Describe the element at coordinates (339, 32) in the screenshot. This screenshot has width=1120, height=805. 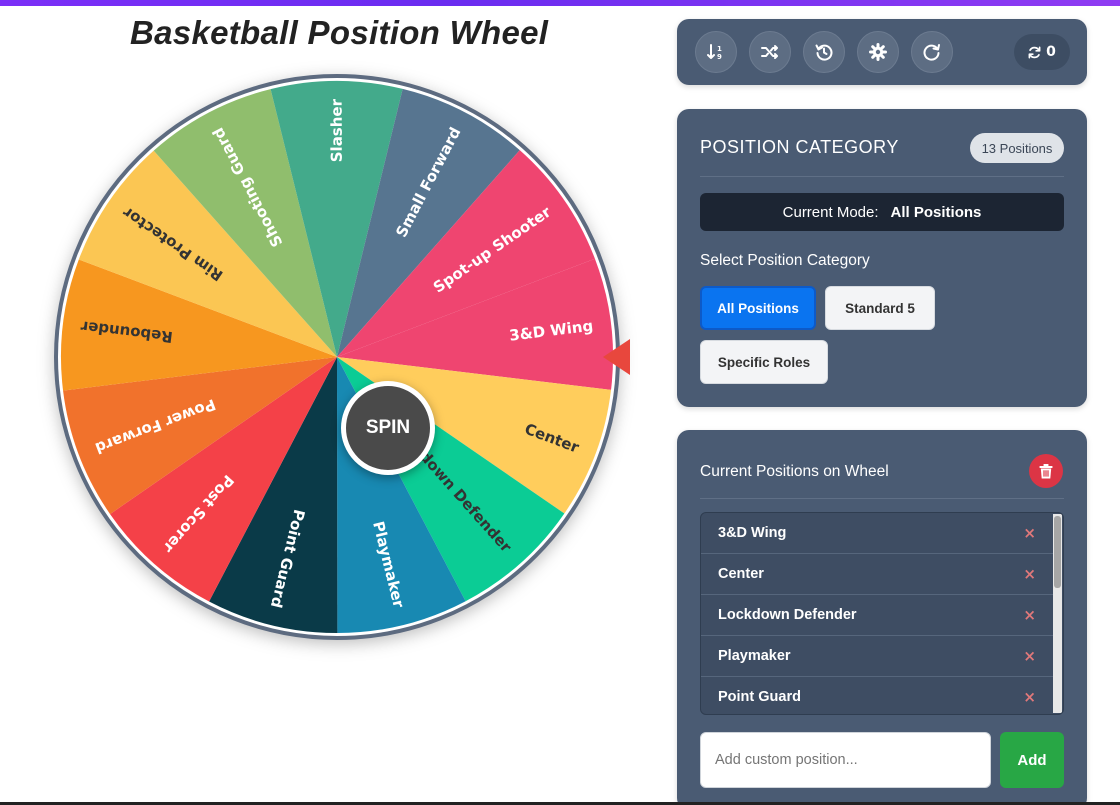
I see `page-title: Basketball Position Wheel` at that location.